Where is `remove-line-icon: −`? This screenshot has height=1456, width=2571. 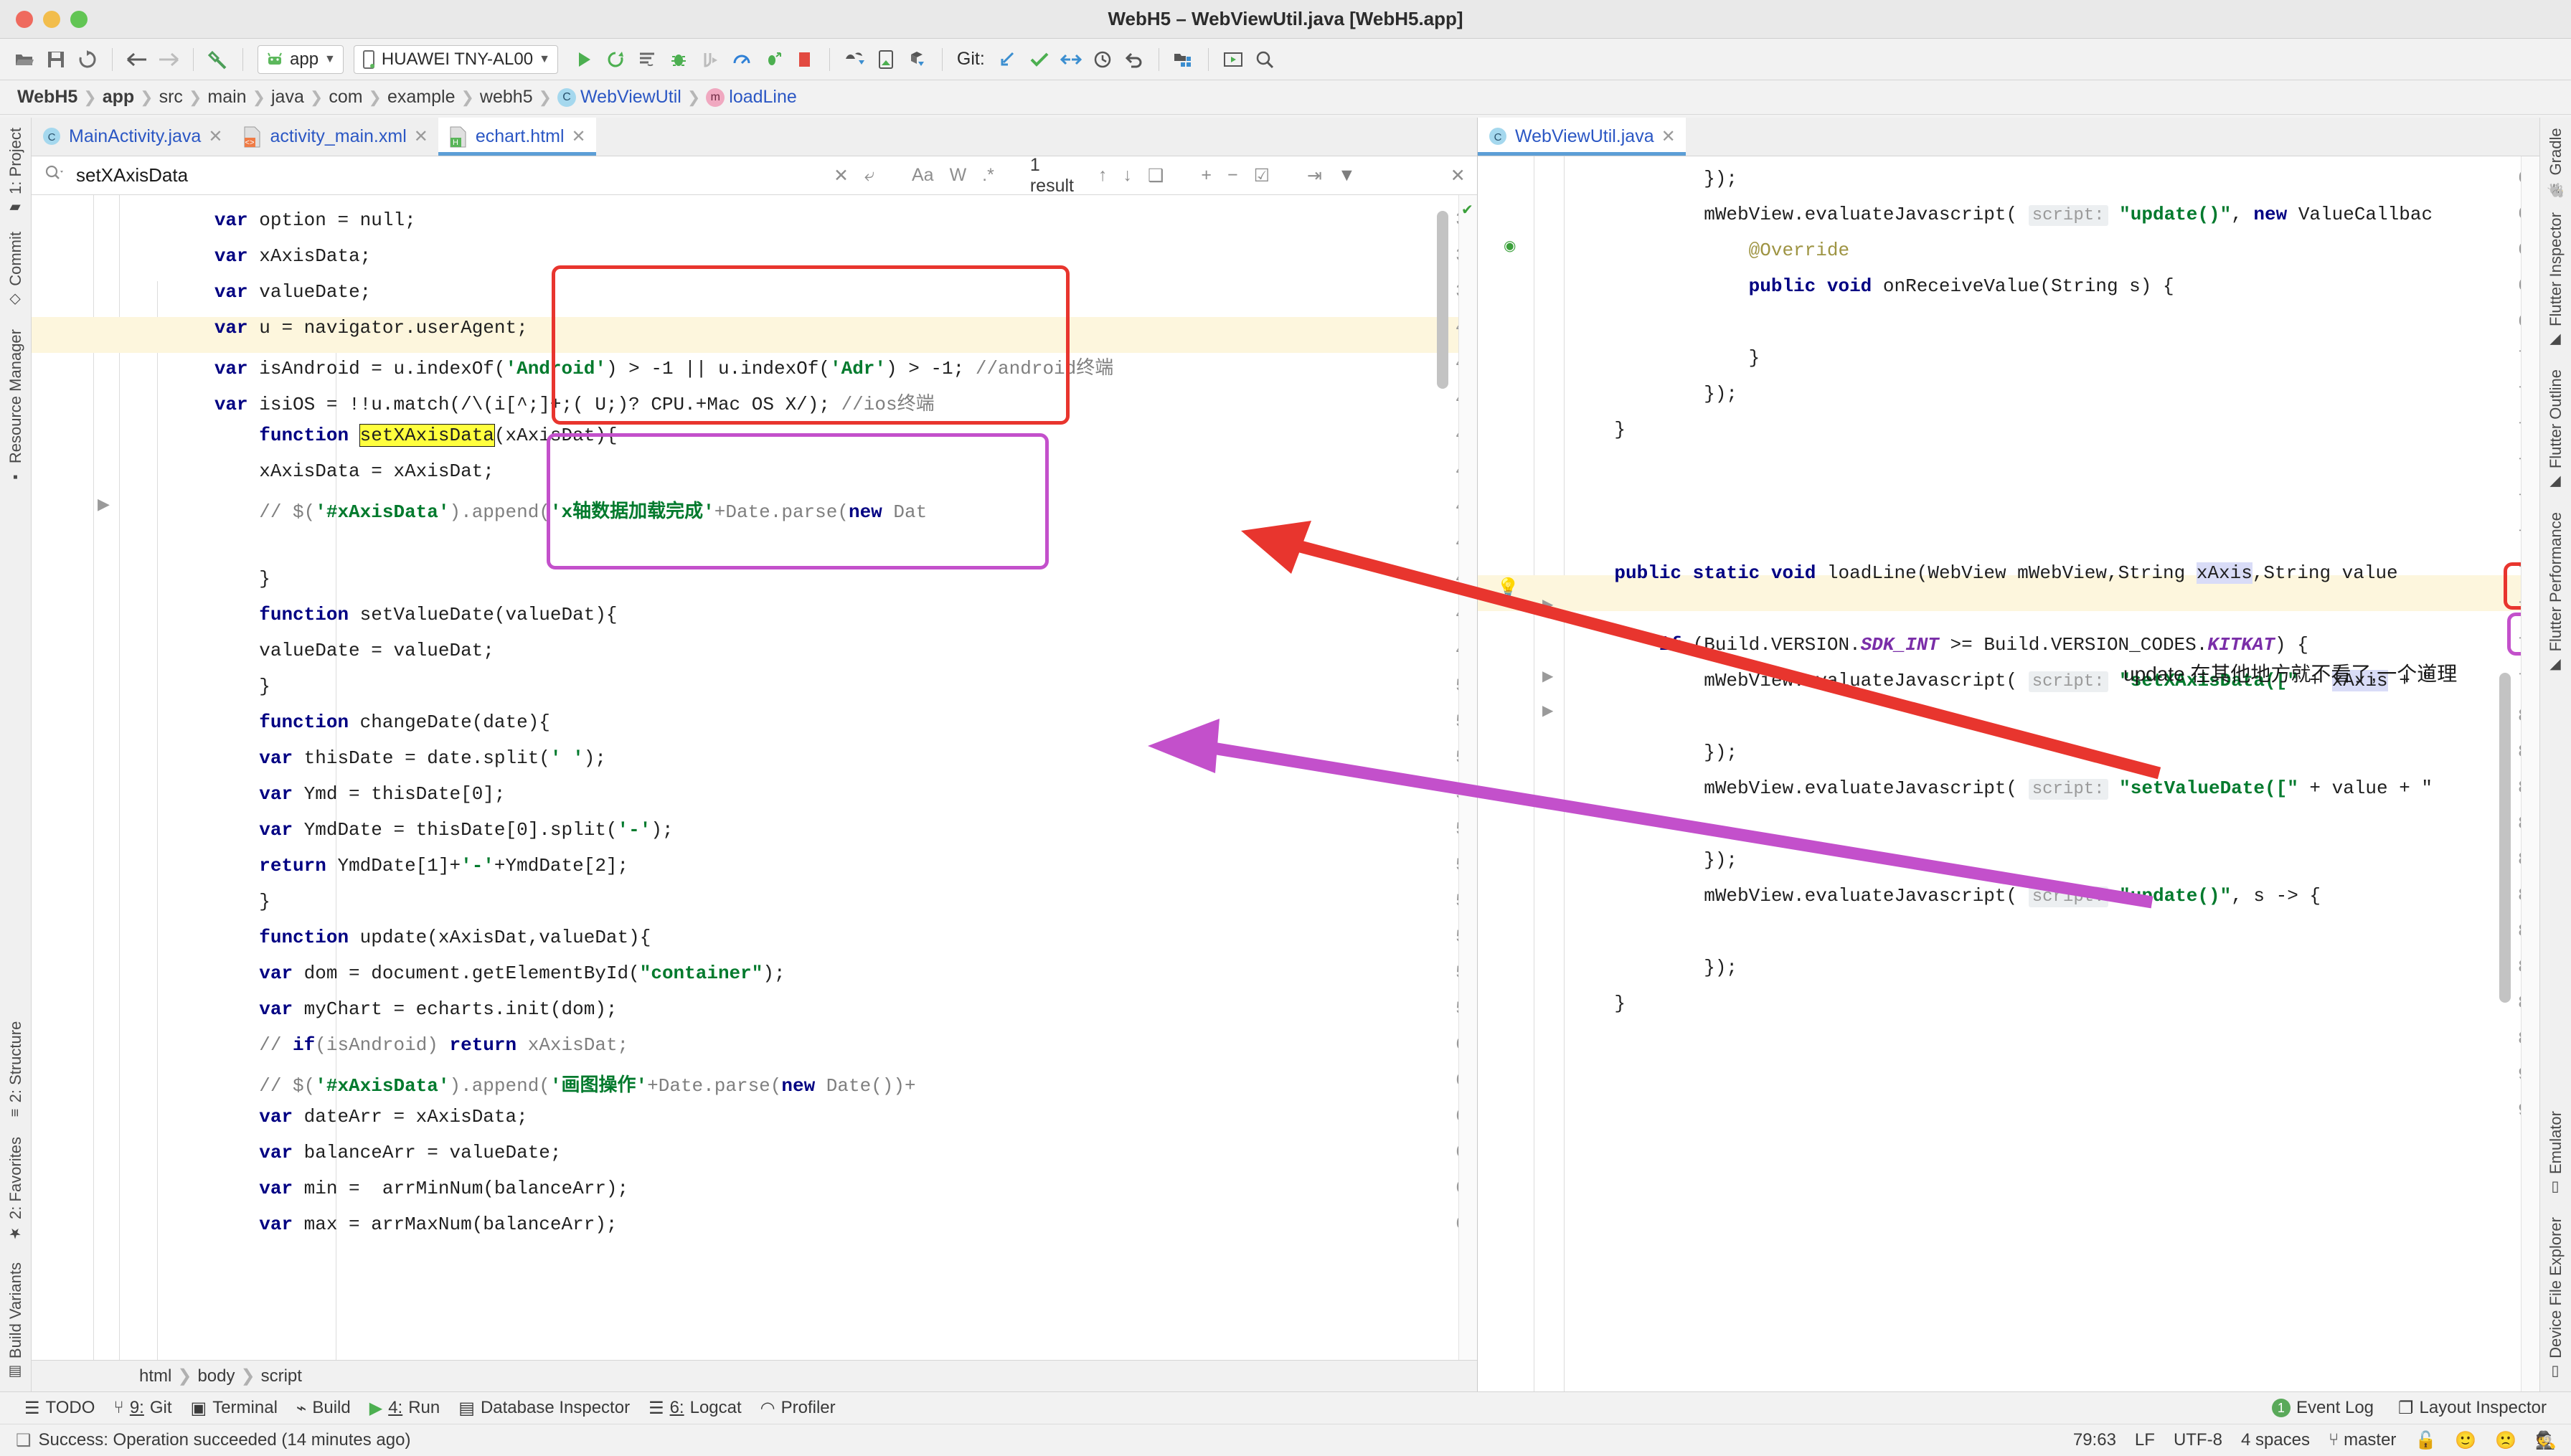 remove-line-icon: − is located at coordinates (1232, 175).